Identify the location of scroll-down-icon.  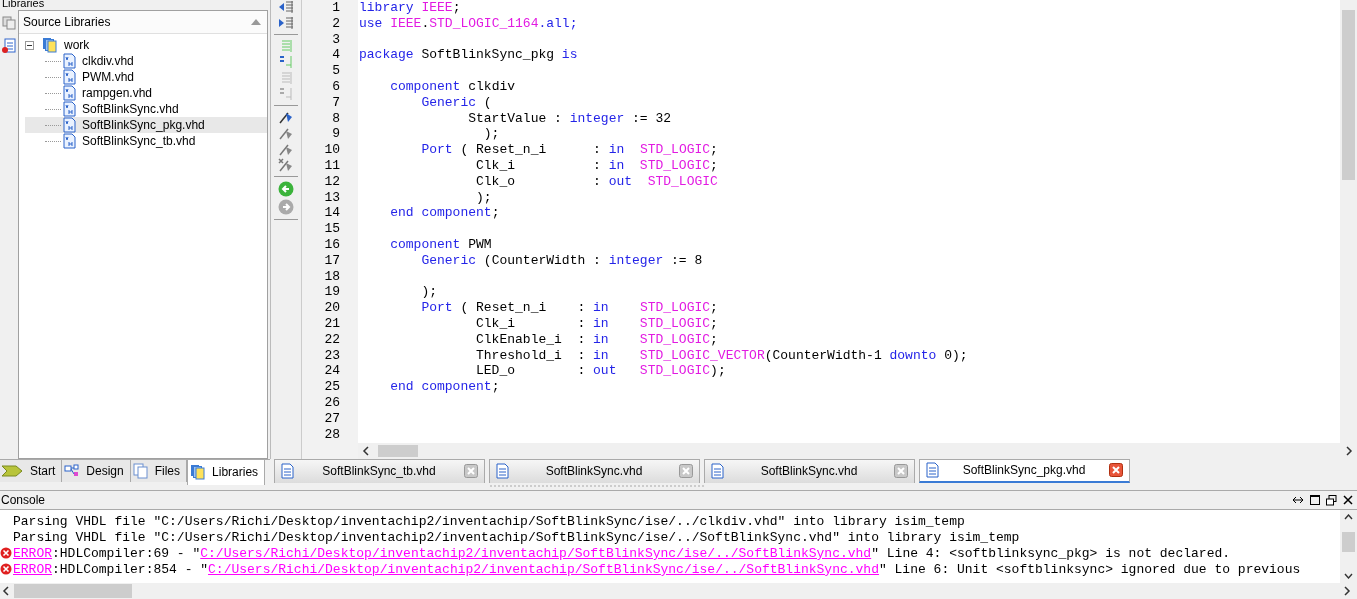
(1348, 576).